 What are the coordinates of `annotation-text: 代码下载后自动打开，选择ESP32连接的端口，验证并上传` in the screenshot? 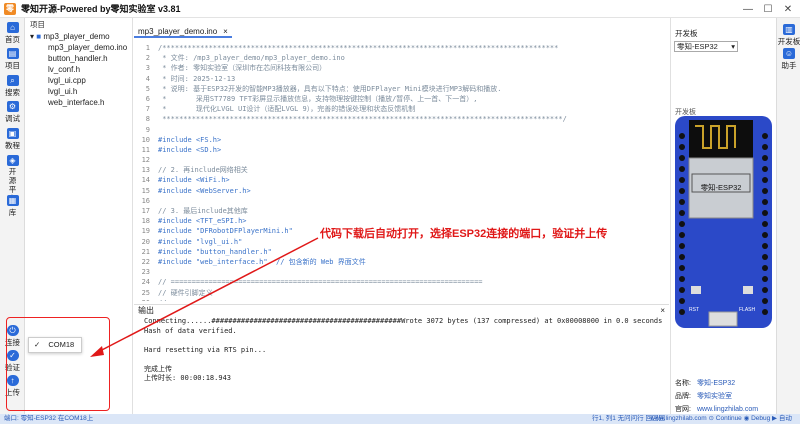 It's located at (464, 234).